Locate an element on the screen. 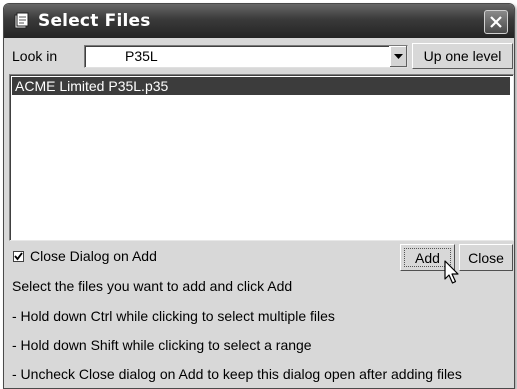 This screenshot has height=389, width=517. look-in-row: Look in P35L Up one level is located at coordinates (259, 56).